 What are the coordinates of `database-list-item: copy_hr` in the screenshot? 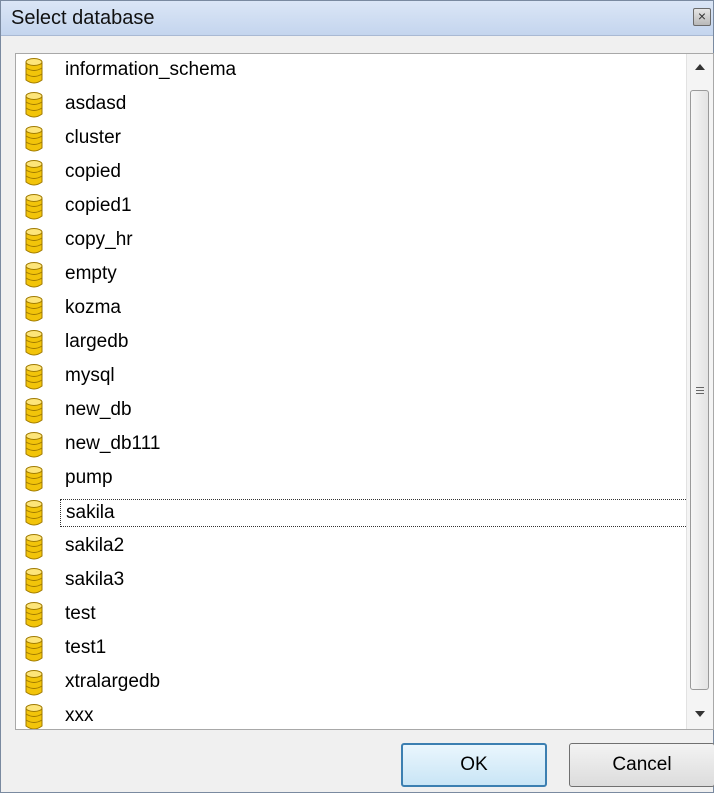 It's located at (352, 241).